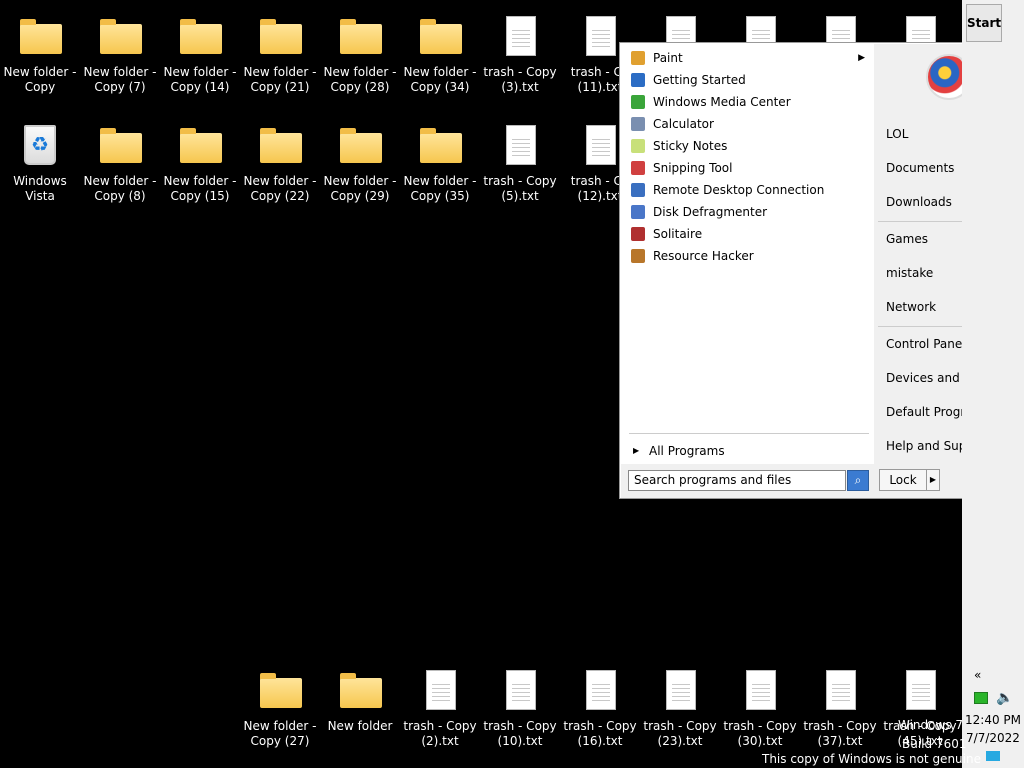 The width and height of the screenshot is (1024, 768). Describe the element at coordinates (120, 188) in the screenshot. I see `desktop-icon-label: New folder - Copy (8)` at that location.